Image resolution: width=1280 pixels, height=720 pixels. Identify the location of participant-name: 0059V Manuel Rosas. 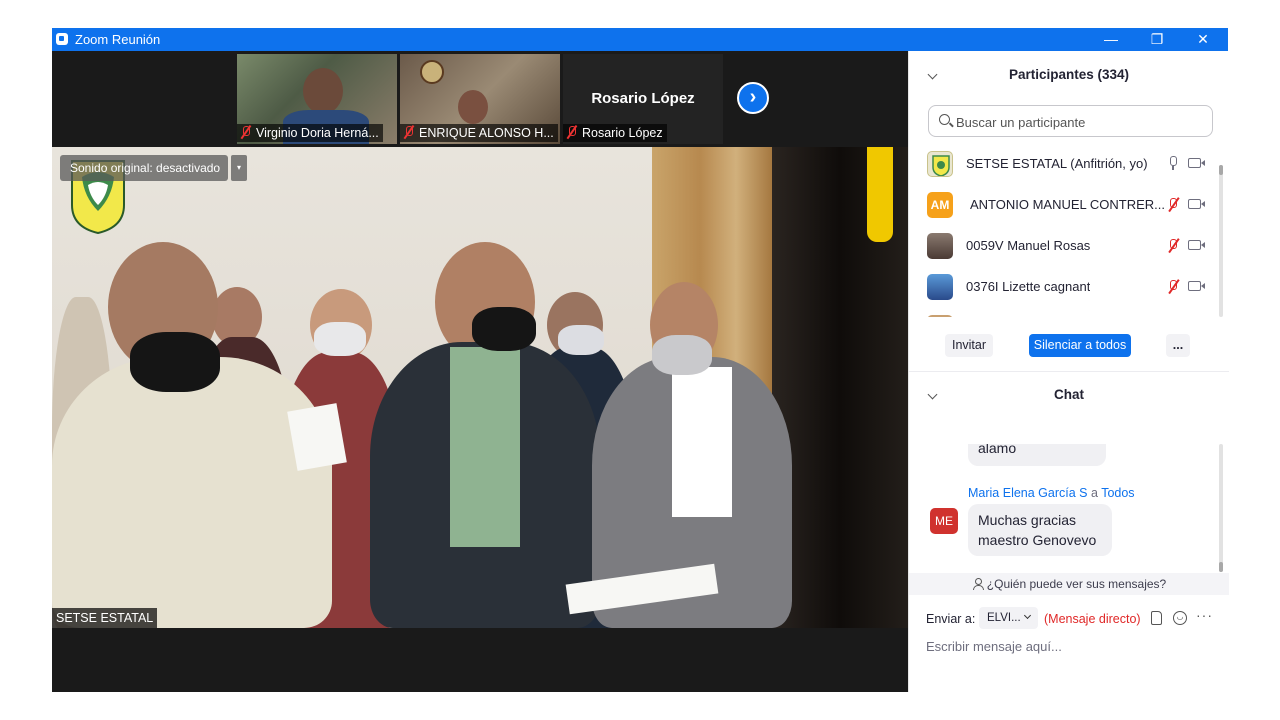
(1028, 245).